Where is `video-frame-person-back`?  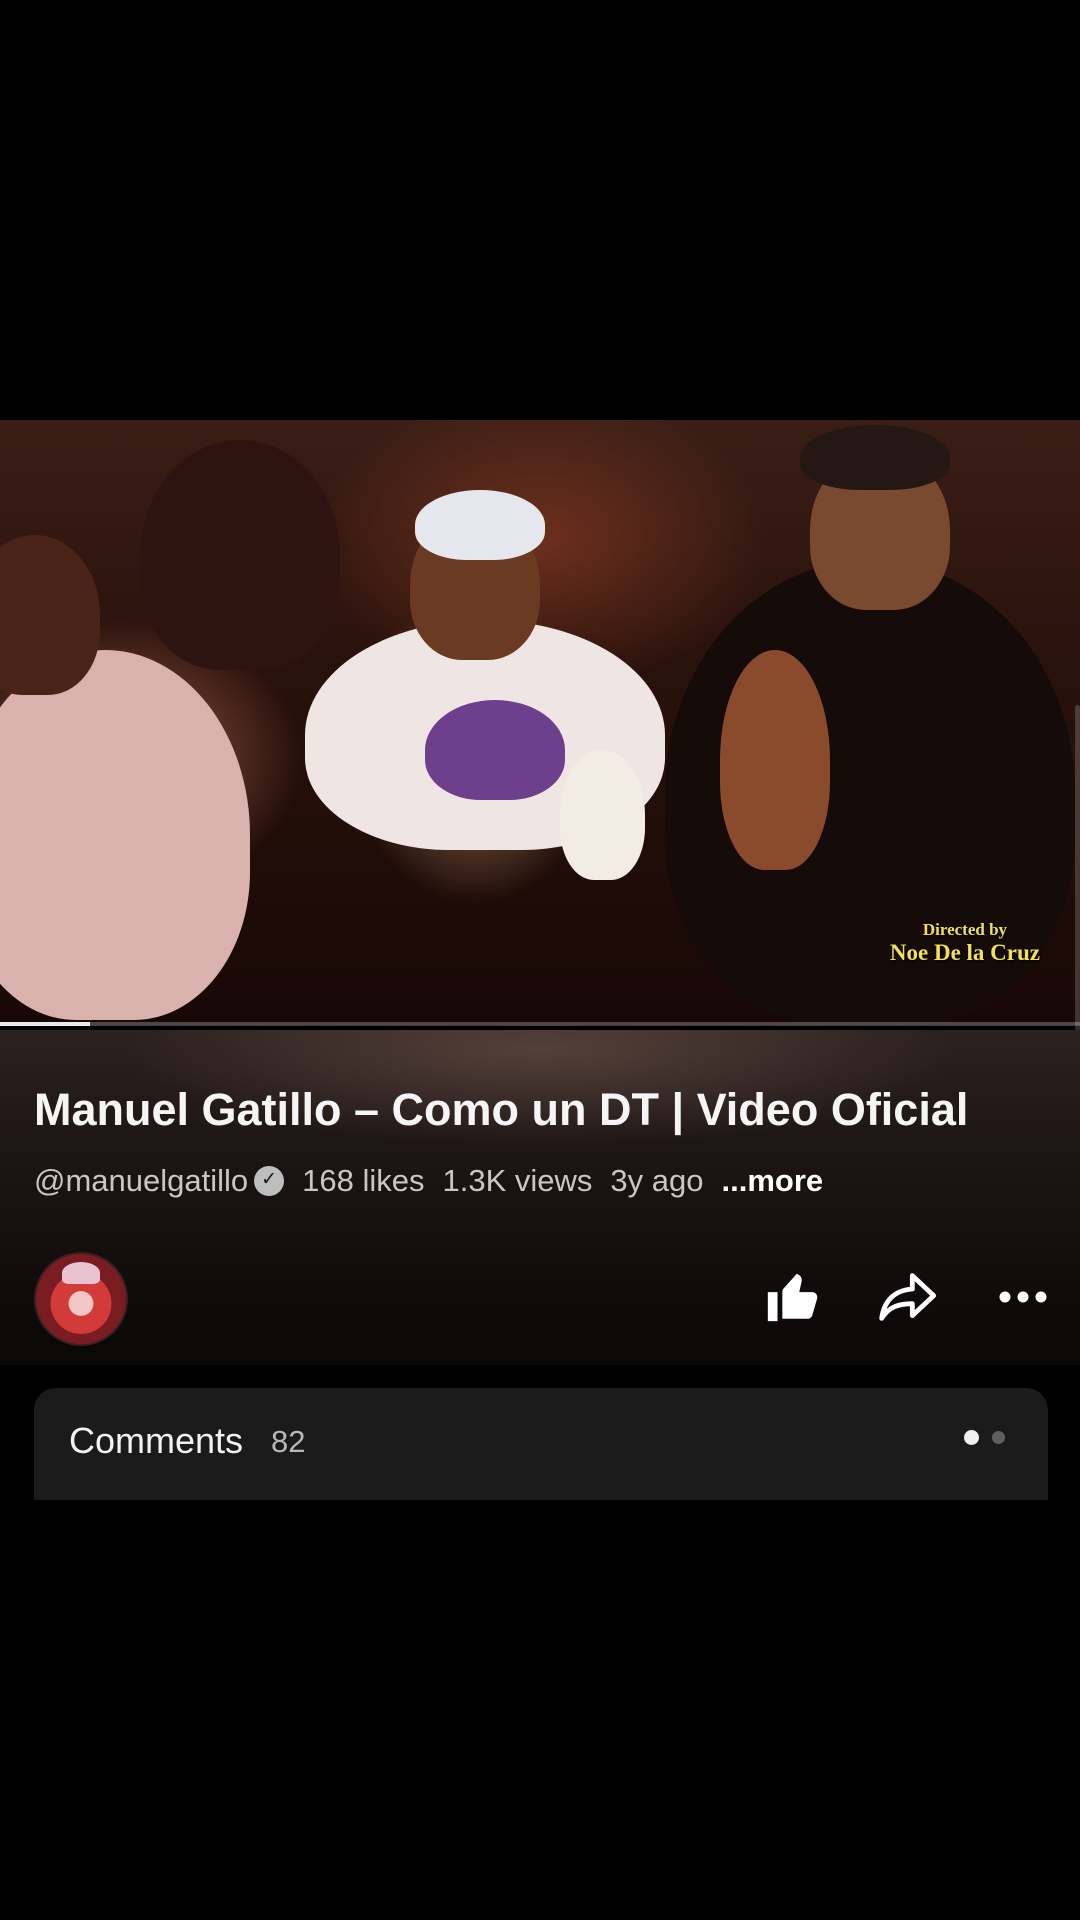
video-frame-person-back is located at coordinates (240, 555).